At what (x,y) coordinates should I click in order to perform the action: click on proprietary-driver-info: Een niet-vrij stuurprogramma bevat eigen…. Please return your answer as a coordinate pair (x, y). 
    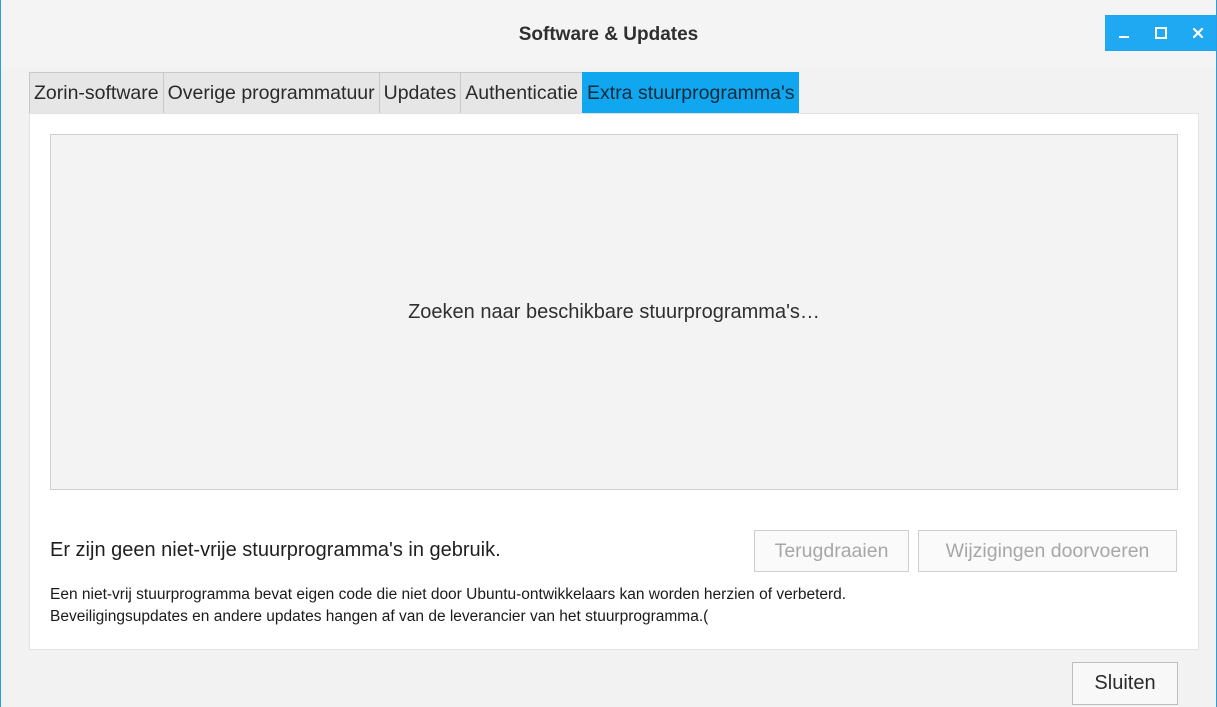
    Looking at the image, I should click on (448, 606).